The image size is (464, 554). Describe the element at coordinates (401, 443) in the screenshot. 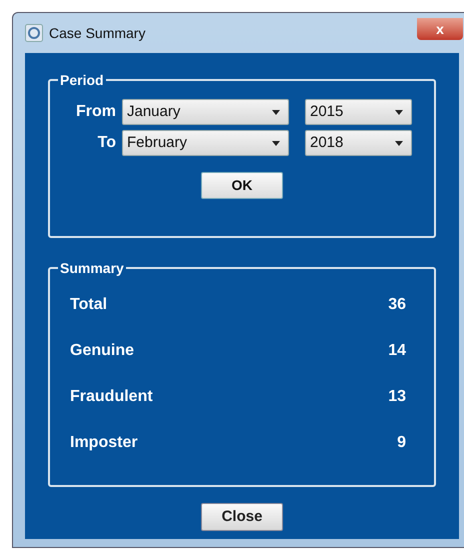

I see `summary-value: 9` at that location.